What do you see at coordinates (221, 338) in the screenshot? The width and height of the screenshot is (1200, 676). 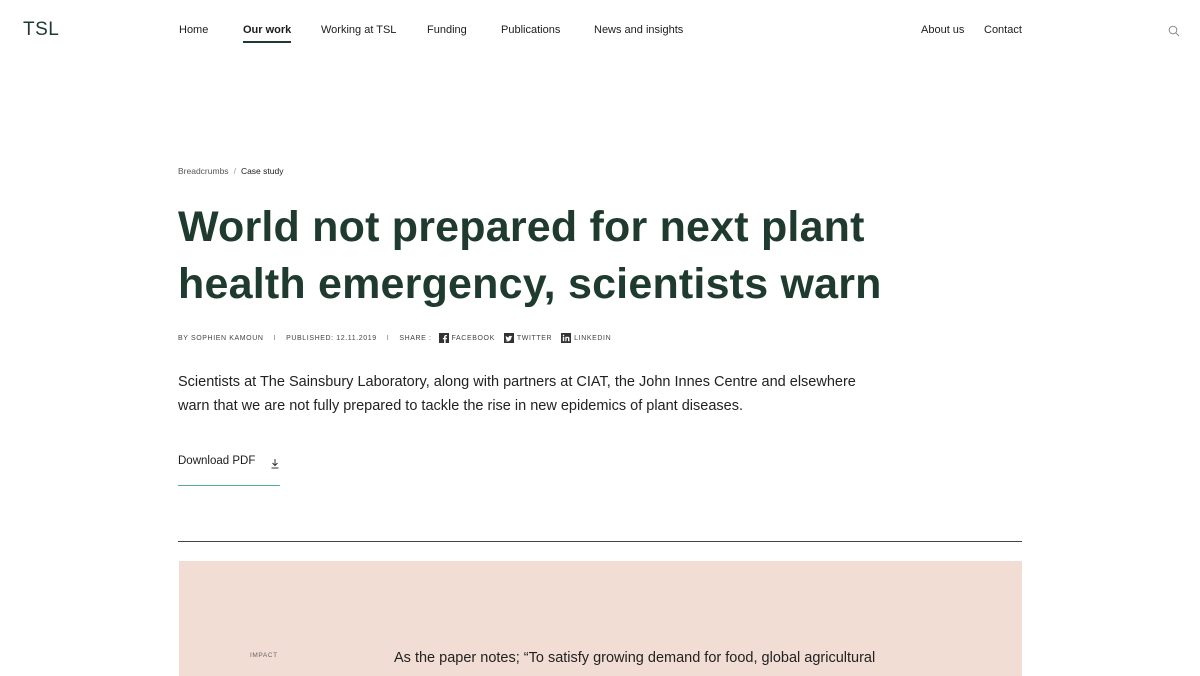 I see `byline: BY SOPHIEN KAMOUN` at bounding box center [221, 338].